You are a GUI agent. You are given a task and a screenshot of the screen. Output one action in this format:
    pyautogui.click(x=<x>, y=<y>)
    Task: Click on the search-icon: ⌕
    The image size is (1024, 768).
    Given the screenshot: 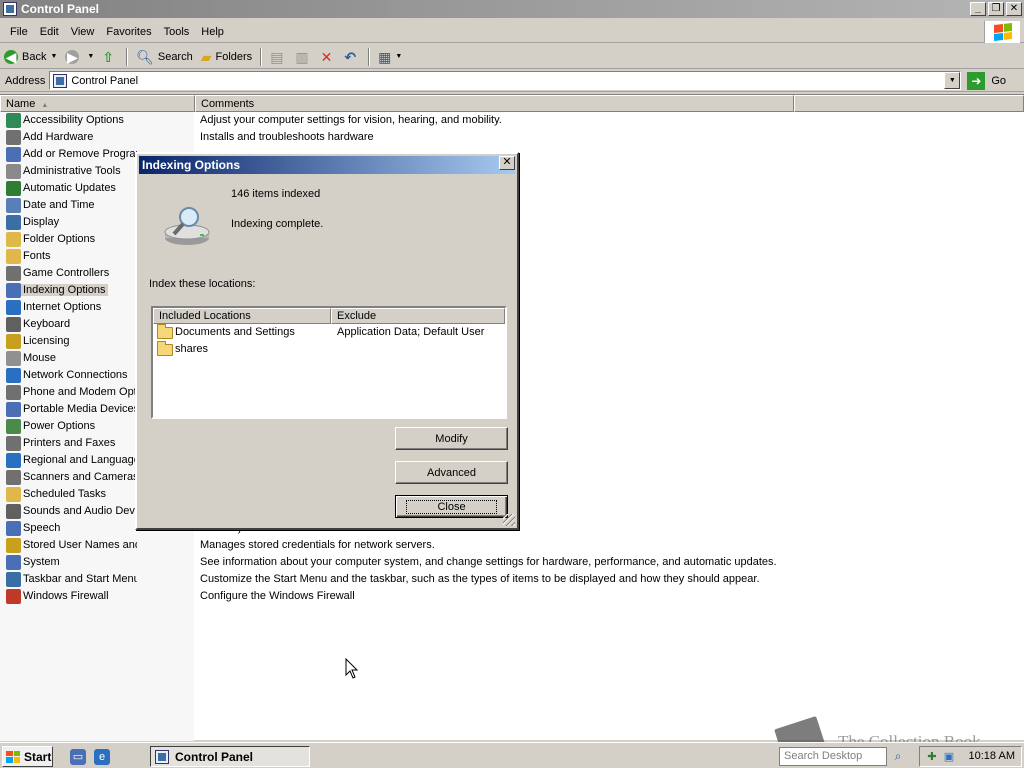 What is the action you would take?
    pyautogui.click(x=898, y=757)
    